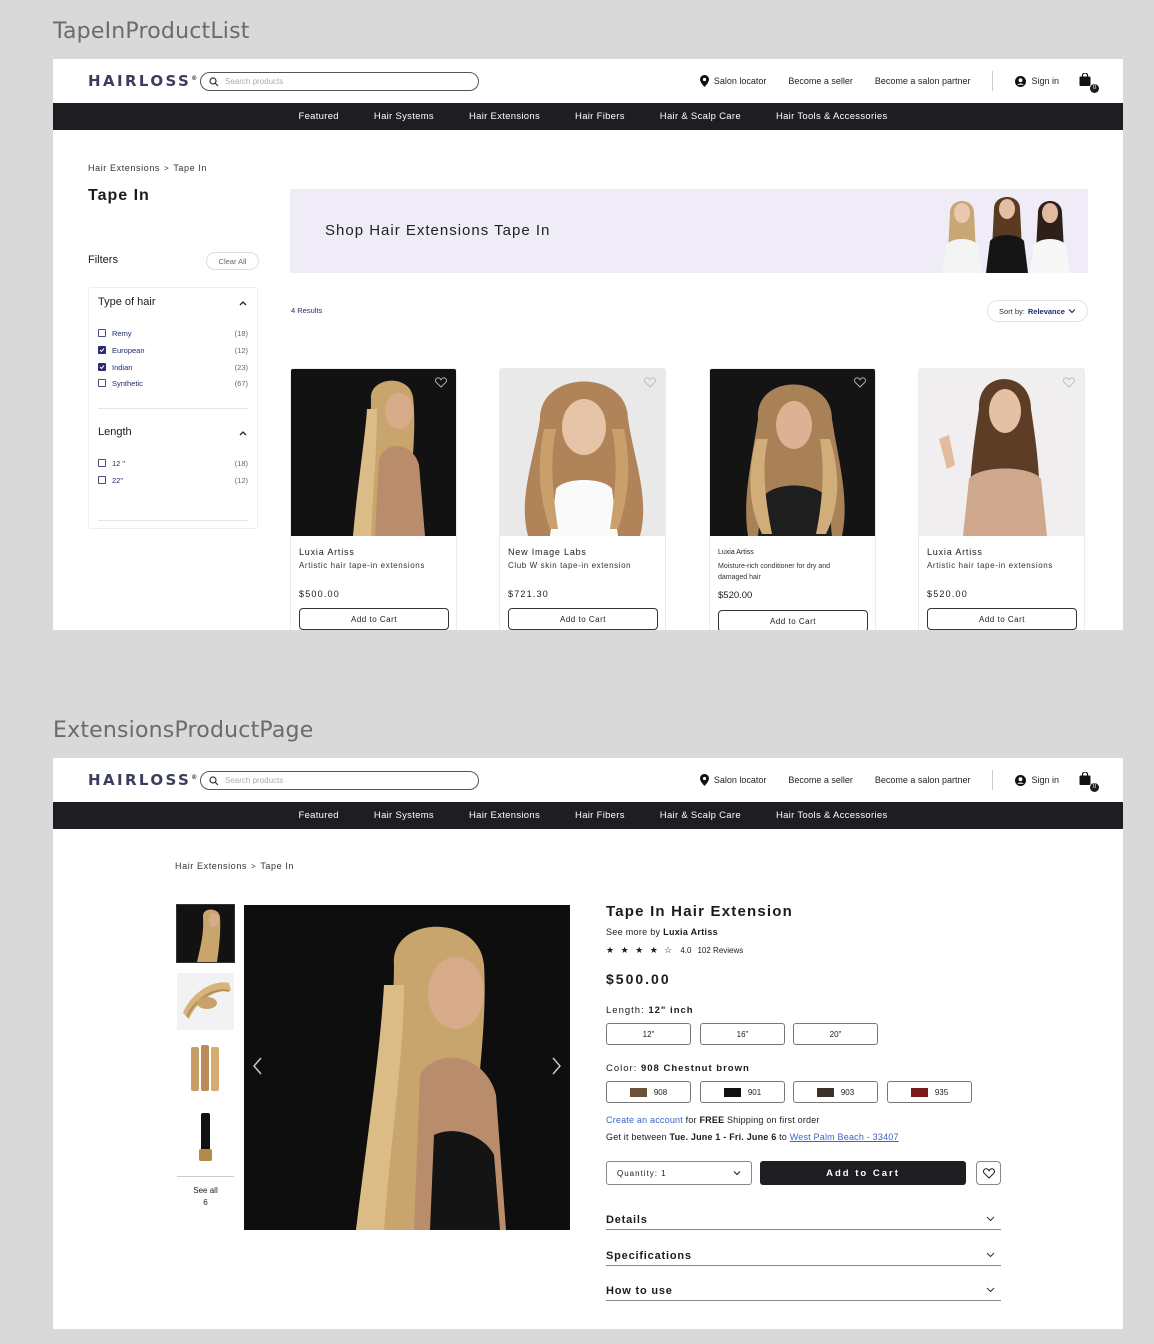  What do you see at coordinates (241, 463) in the screenshot?
I see `filter-option-count: (18)` at bounding box center [241, 463].